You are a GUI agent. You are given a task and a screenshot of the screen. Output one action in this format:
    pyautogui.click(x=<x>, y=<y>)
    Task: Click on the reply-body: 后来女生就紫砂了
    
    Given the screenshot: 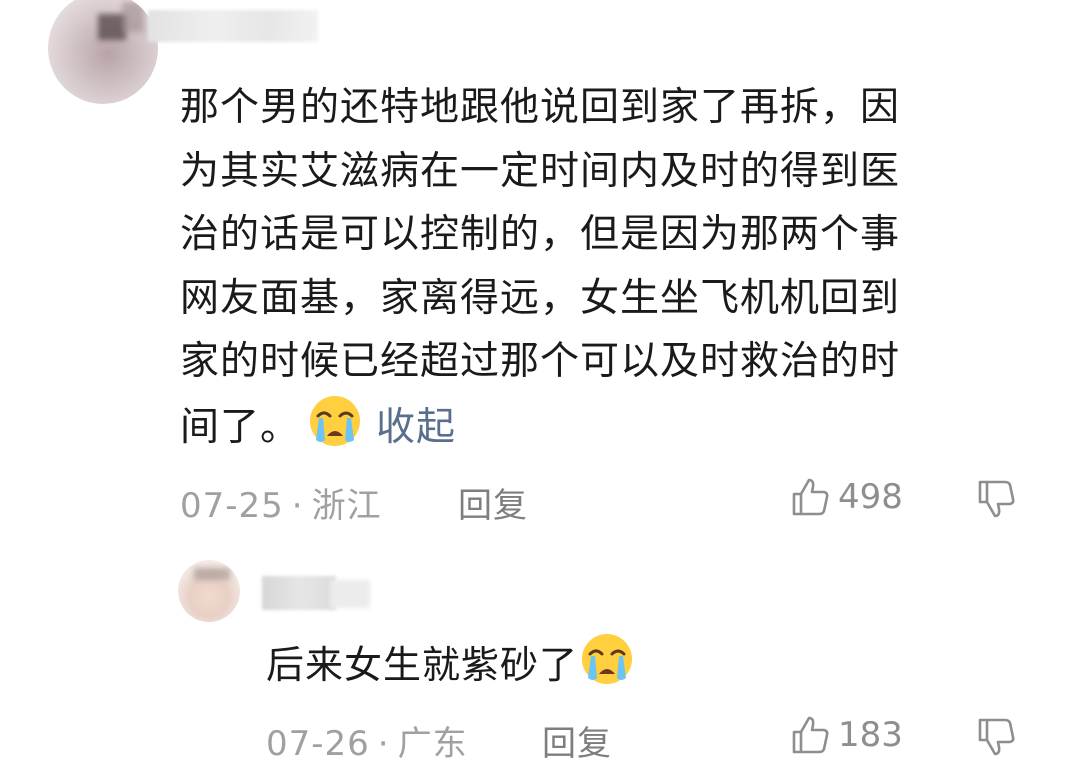 What is the action you would take?
    pyautogui.click(x=616, y=663)
    